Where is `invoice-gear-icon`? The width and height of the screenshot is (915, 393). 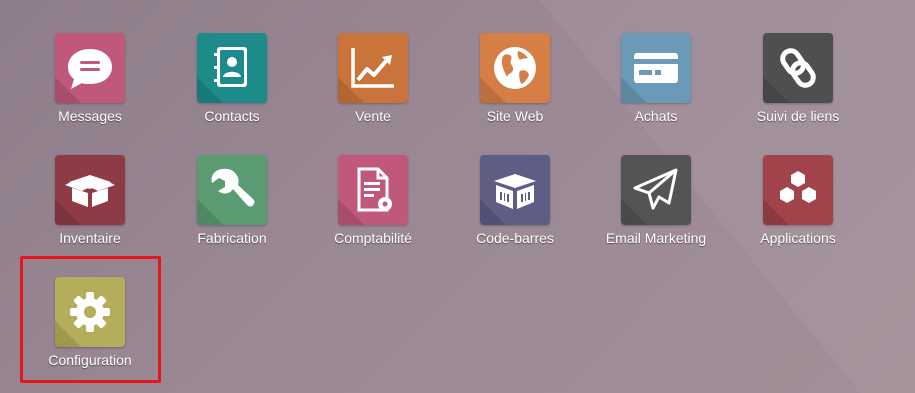 invoice-gear-icon is located at coordinates (374, 189).